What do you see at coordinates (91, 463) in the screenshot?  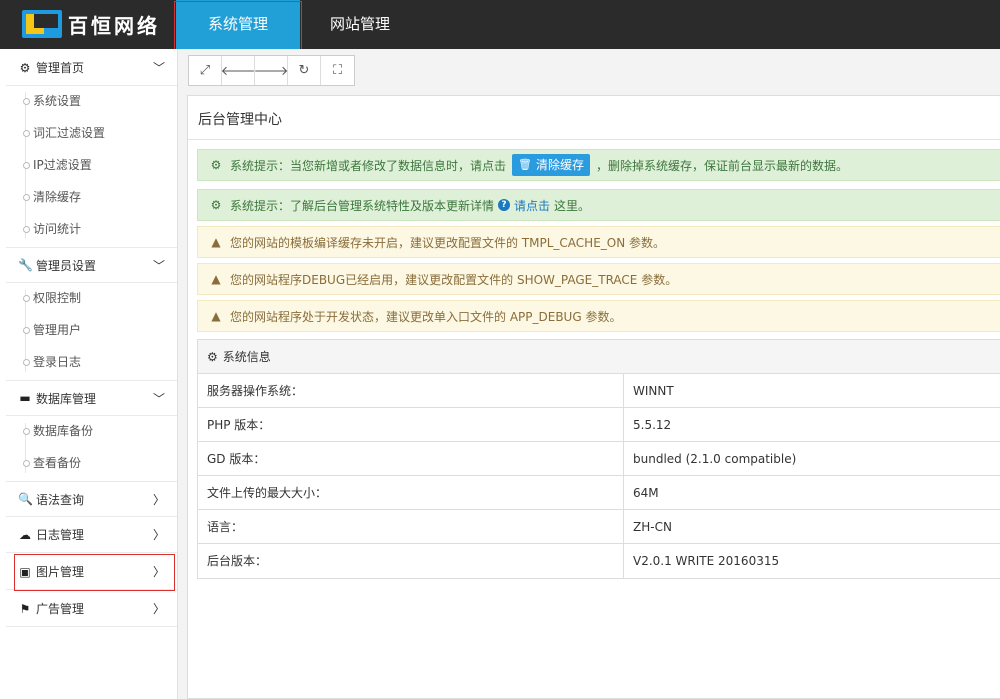 I see `sidebar-item-view-backup: 查看备份` at bounding box center [91, 463].